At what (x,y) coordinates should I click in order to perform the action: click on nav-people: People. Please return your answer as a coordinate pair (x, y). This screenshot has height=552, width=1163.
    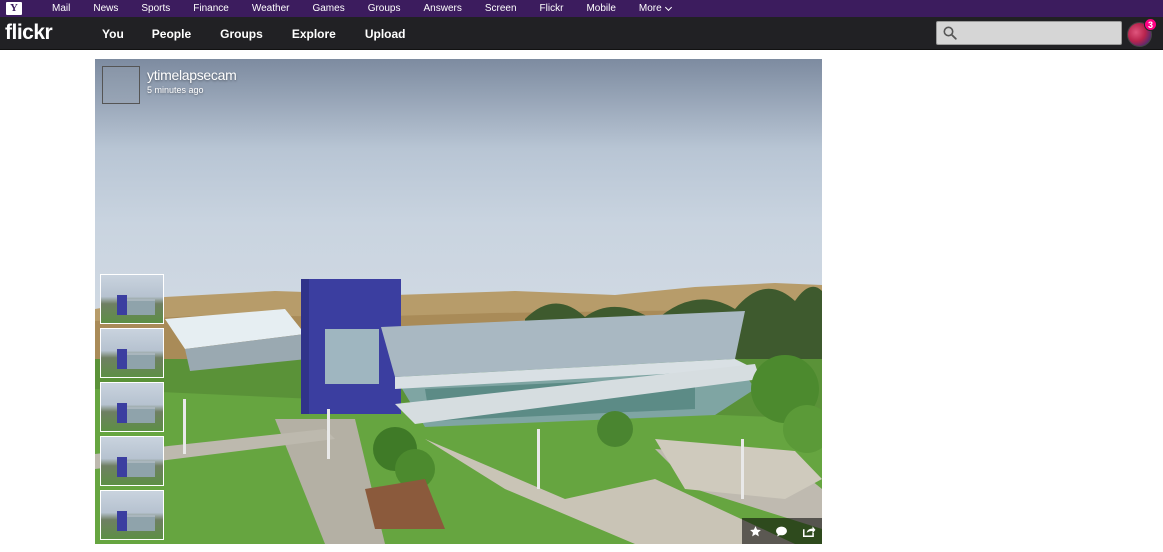
    Looking at the image, I should click on (171, 34).